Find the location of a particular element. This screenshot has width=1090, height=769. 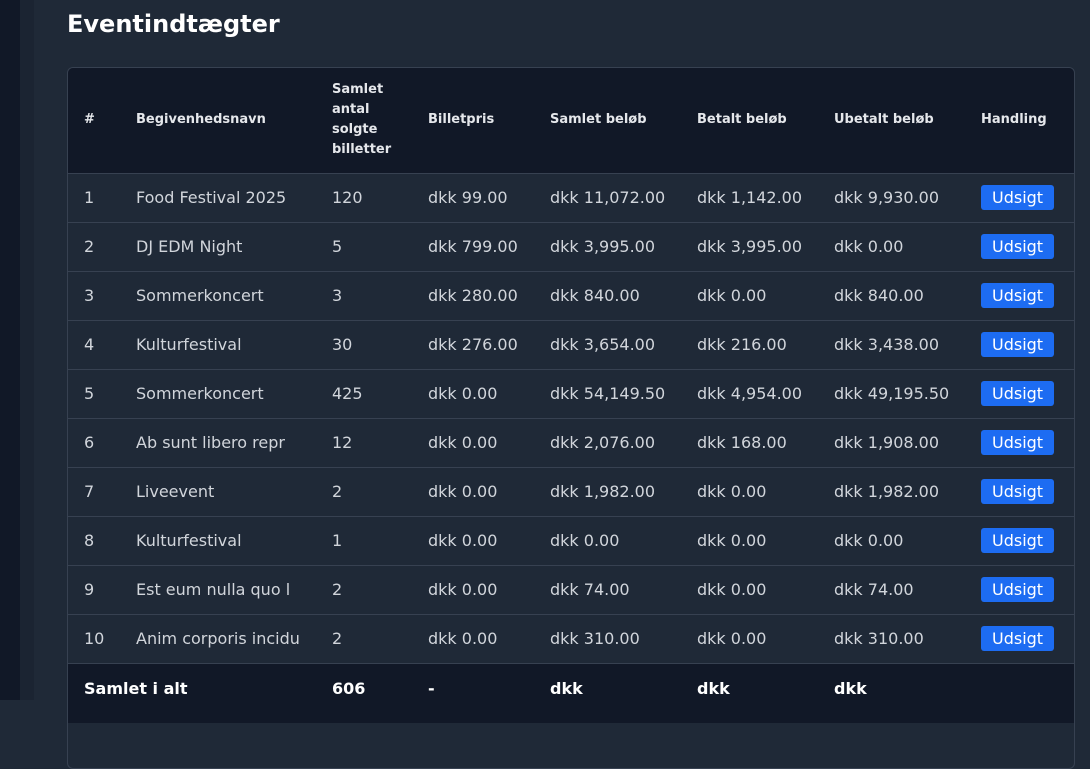

cell-ticket-price: dkk 276.00 is located at coordinates (473, 344).